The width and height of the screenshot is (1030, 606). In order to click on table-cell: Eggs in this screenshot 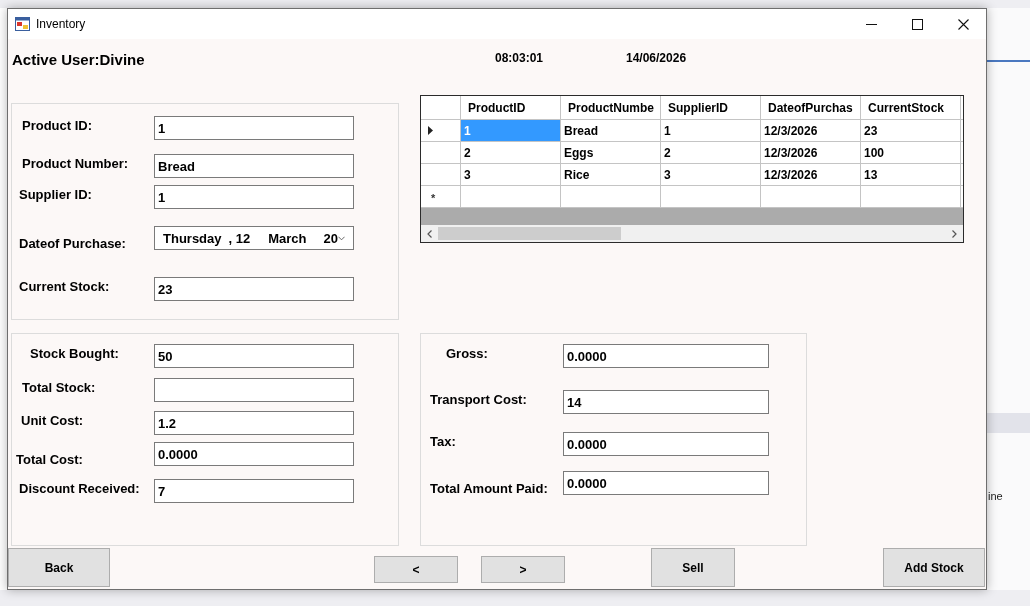, I will do `click(611, 153)`.